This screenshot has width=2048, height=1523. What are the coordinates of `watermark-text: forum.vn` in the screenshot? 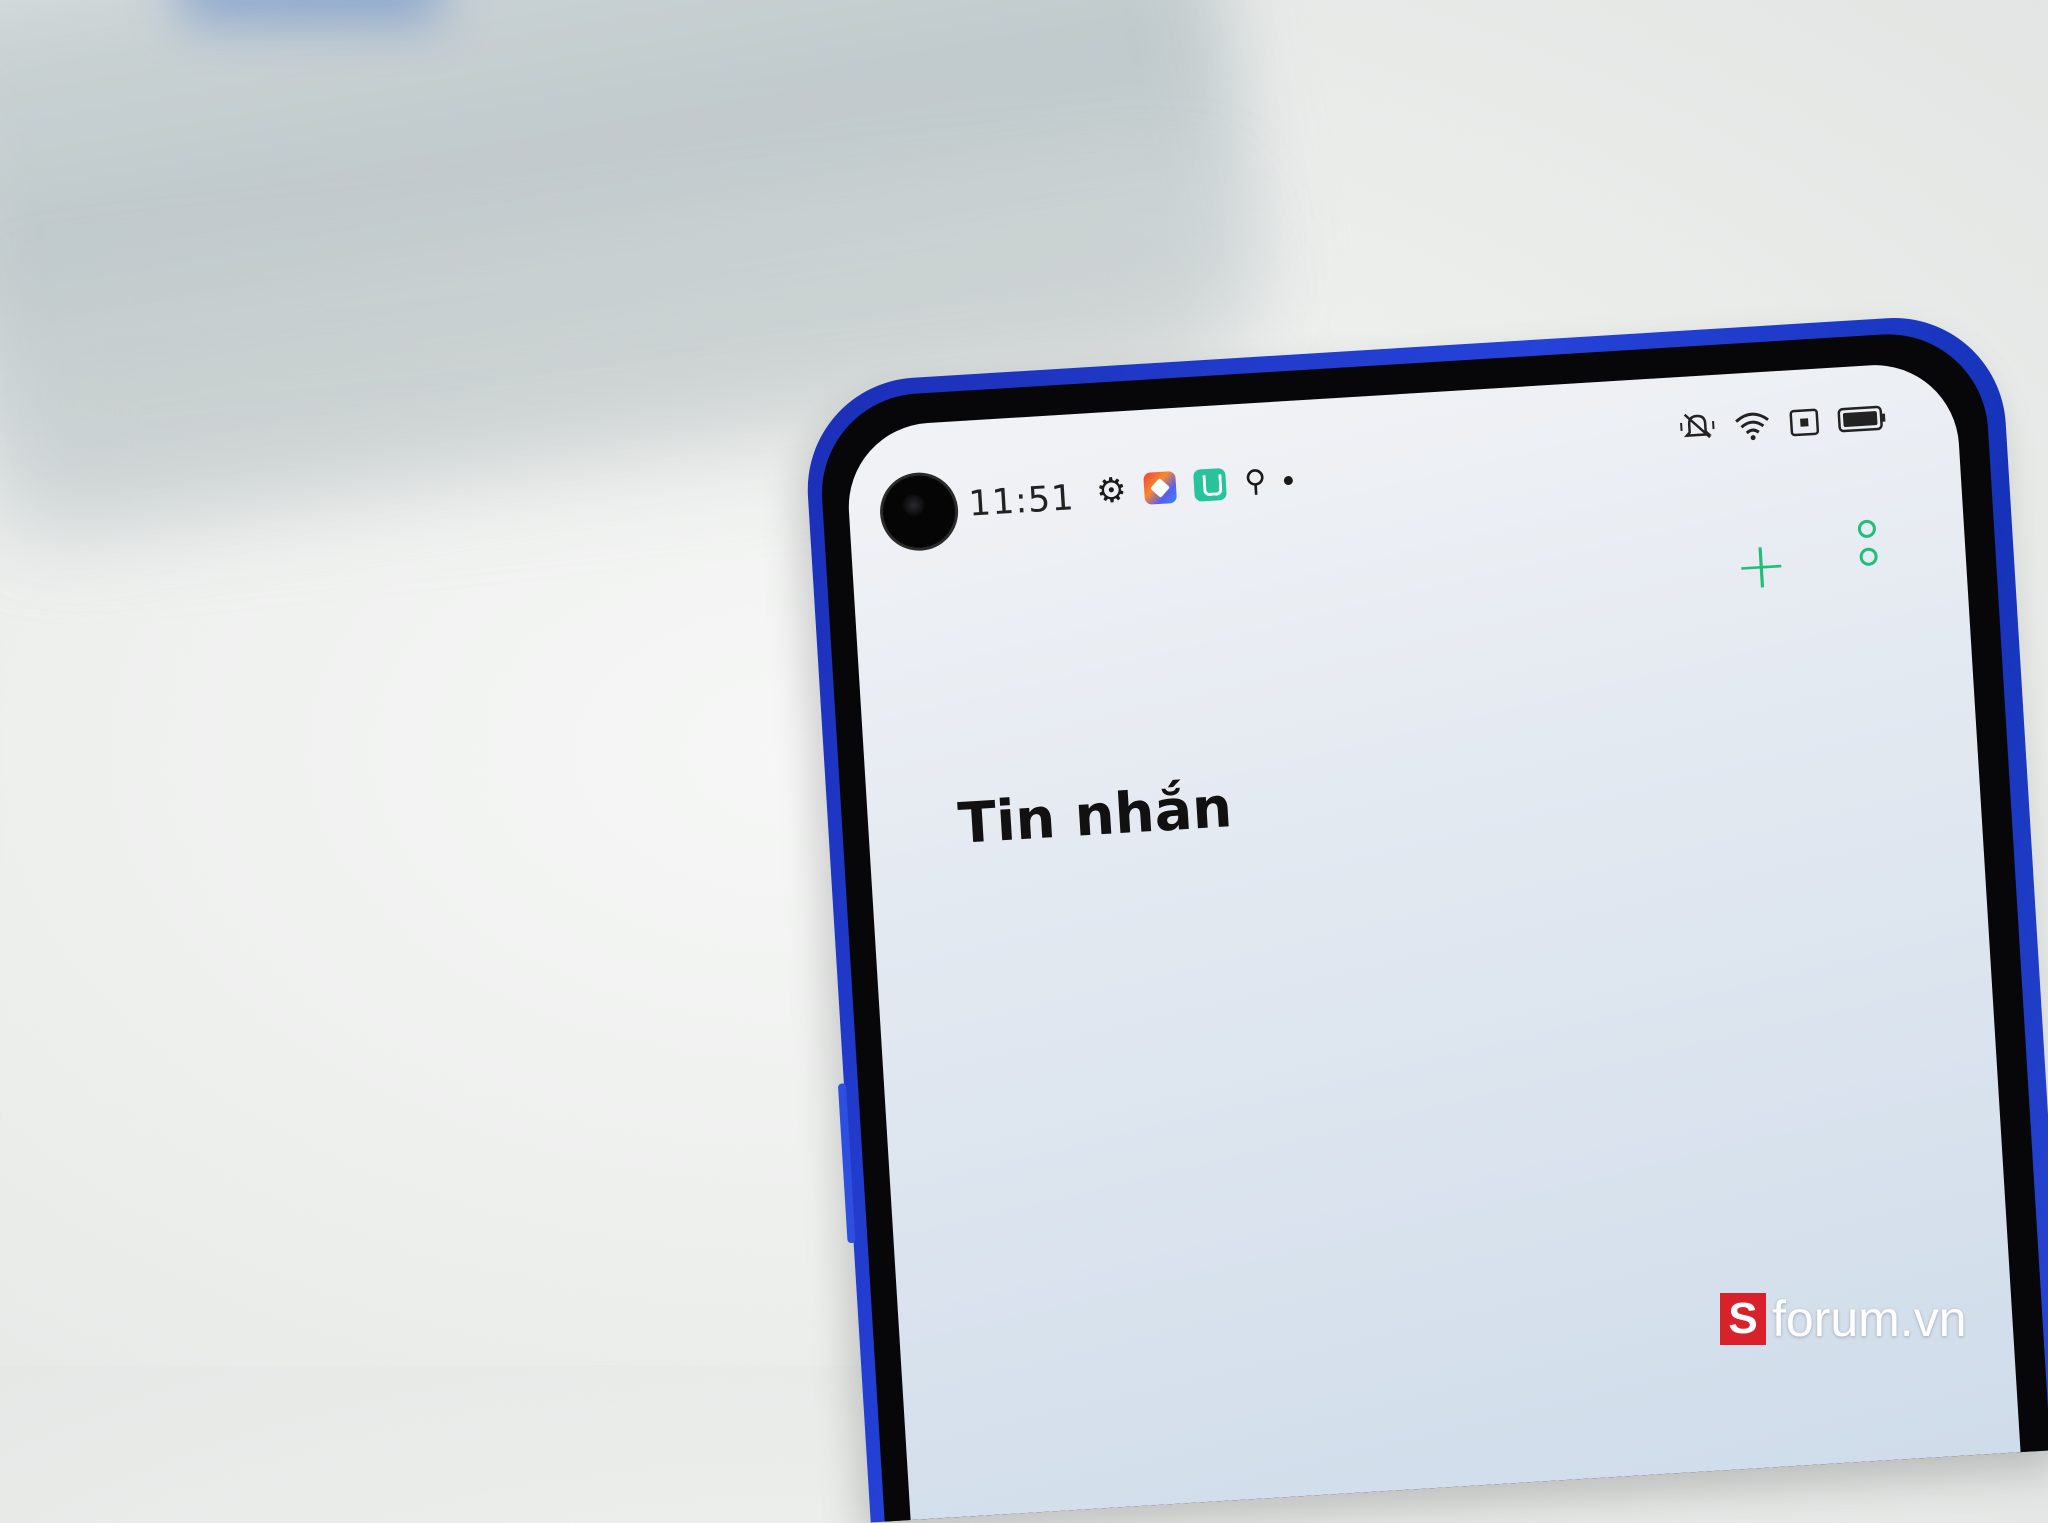 It's located at (1869, 1319).